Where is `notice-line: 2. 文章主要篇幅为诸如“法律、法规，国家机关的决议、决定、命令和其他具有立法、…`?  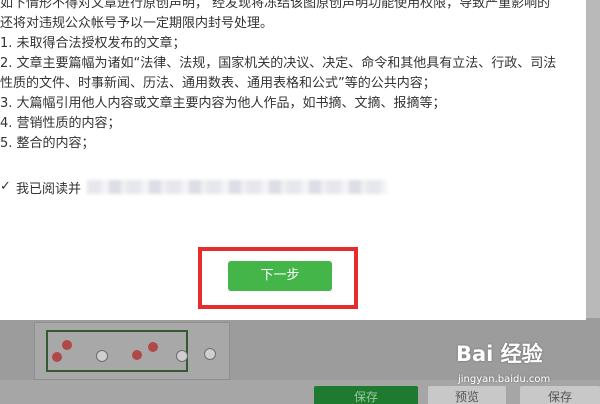 notice-line: 2. 文章主要篇幅为诸如“法律、法规，国家机关的决议、决定、命令和其他具有立法、… is located at coordinates (278, 63).